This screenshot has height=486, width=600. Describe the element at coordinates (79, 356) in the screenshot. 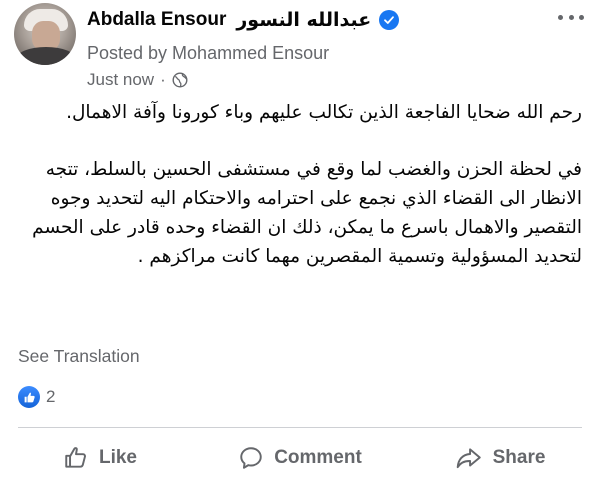

I see `see-translation-link: See Translation` at that location.